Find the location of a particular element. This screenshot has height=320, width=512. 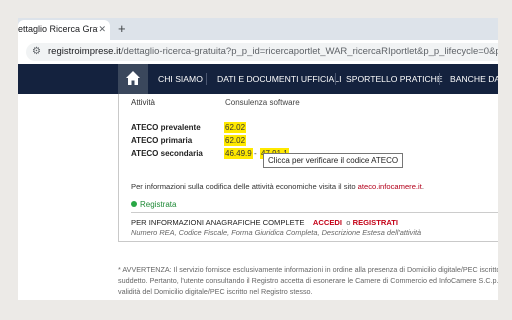

browser-tab: ettaglio Ricerca Gratuita ✕ is located at coordinates (64, 30).